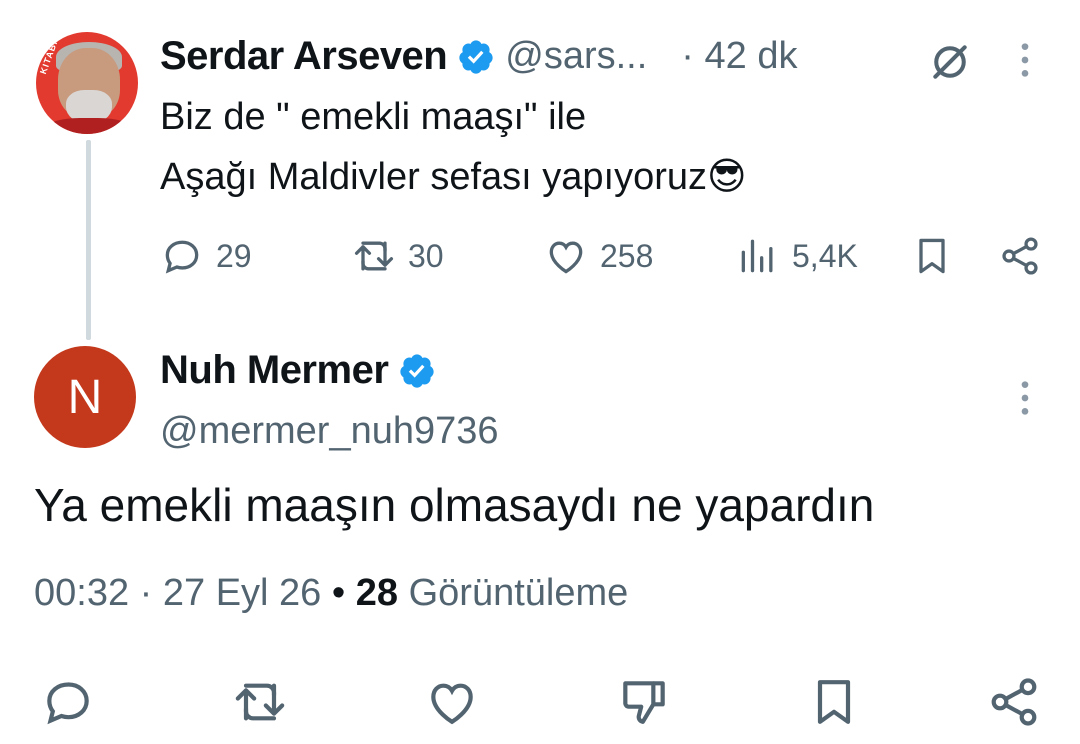 The height and width of the screenshot is (744, 1080). I want to click on views-count: 5,4K, so click(825, 255).